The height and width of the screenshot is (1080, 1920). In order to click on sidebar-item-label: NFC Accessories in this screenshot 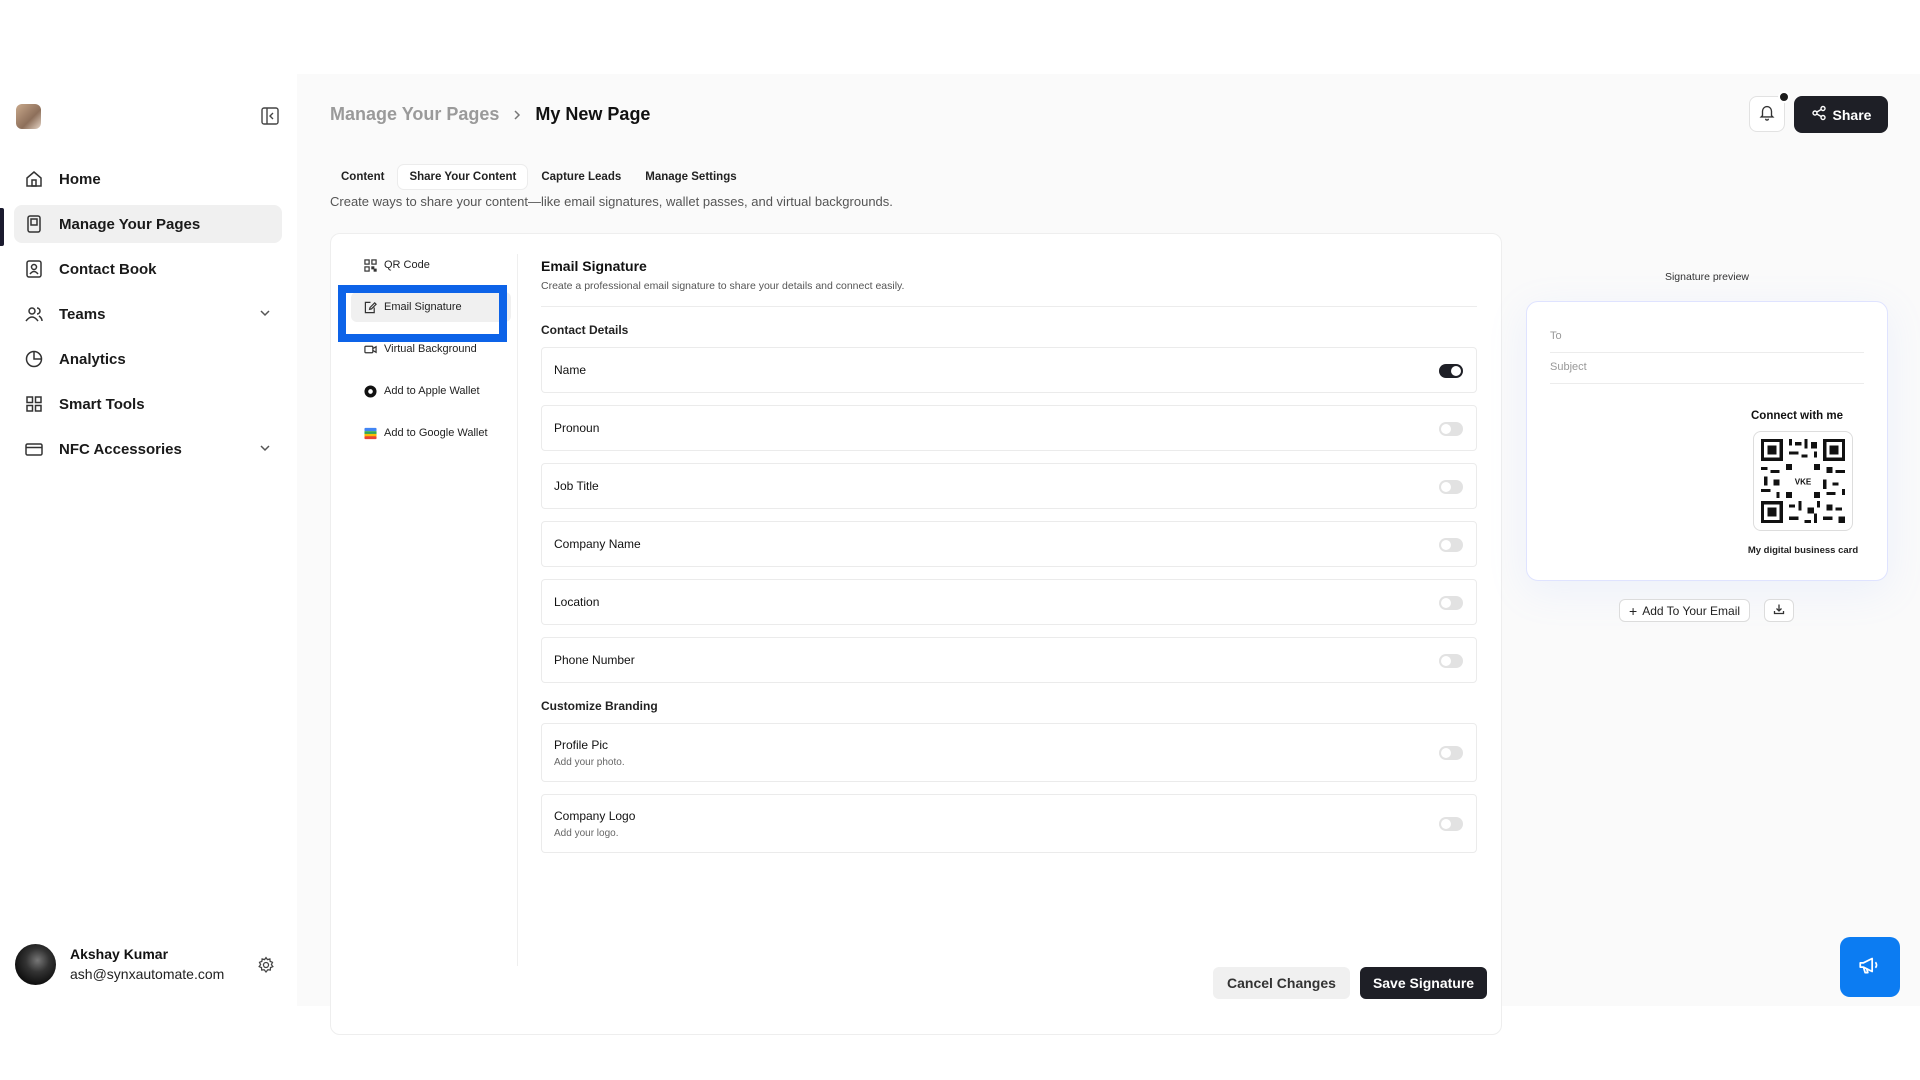, I will do `click(120, 449)`.